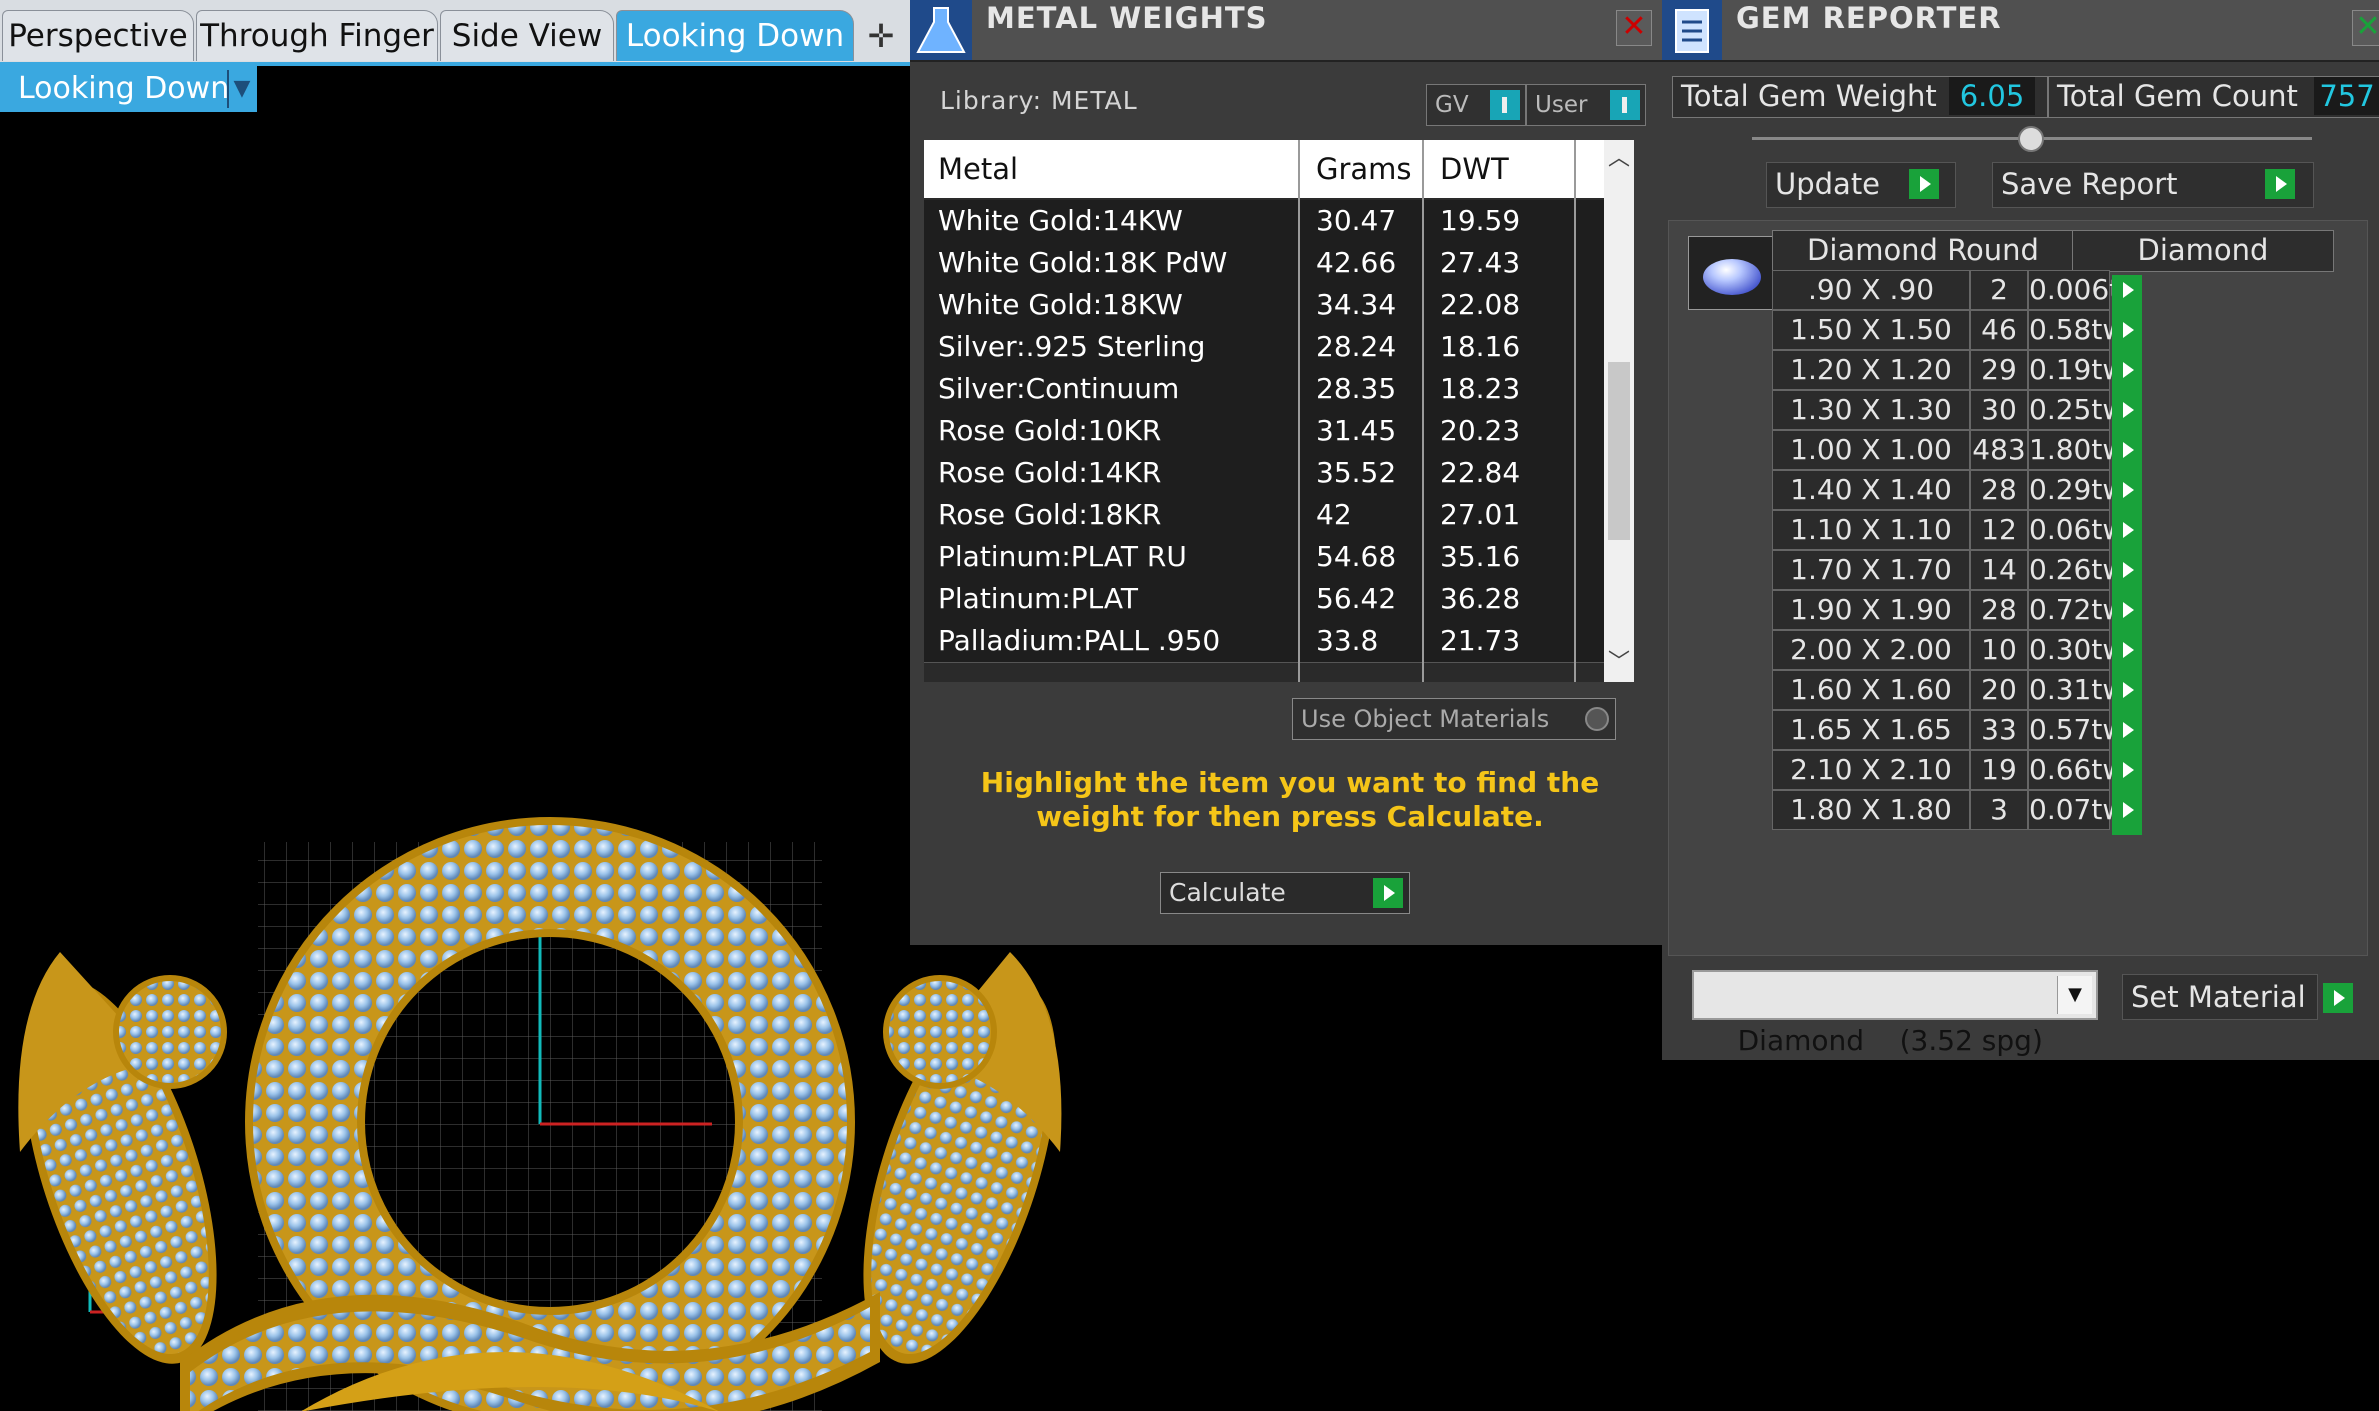 This screenshot has width=2379, height=1411. What do you see at coordinates (1062, 556) in the screenshot?
I see `cell-metal: Platinum:PLAT RU` at bounding box center [1062, 556].